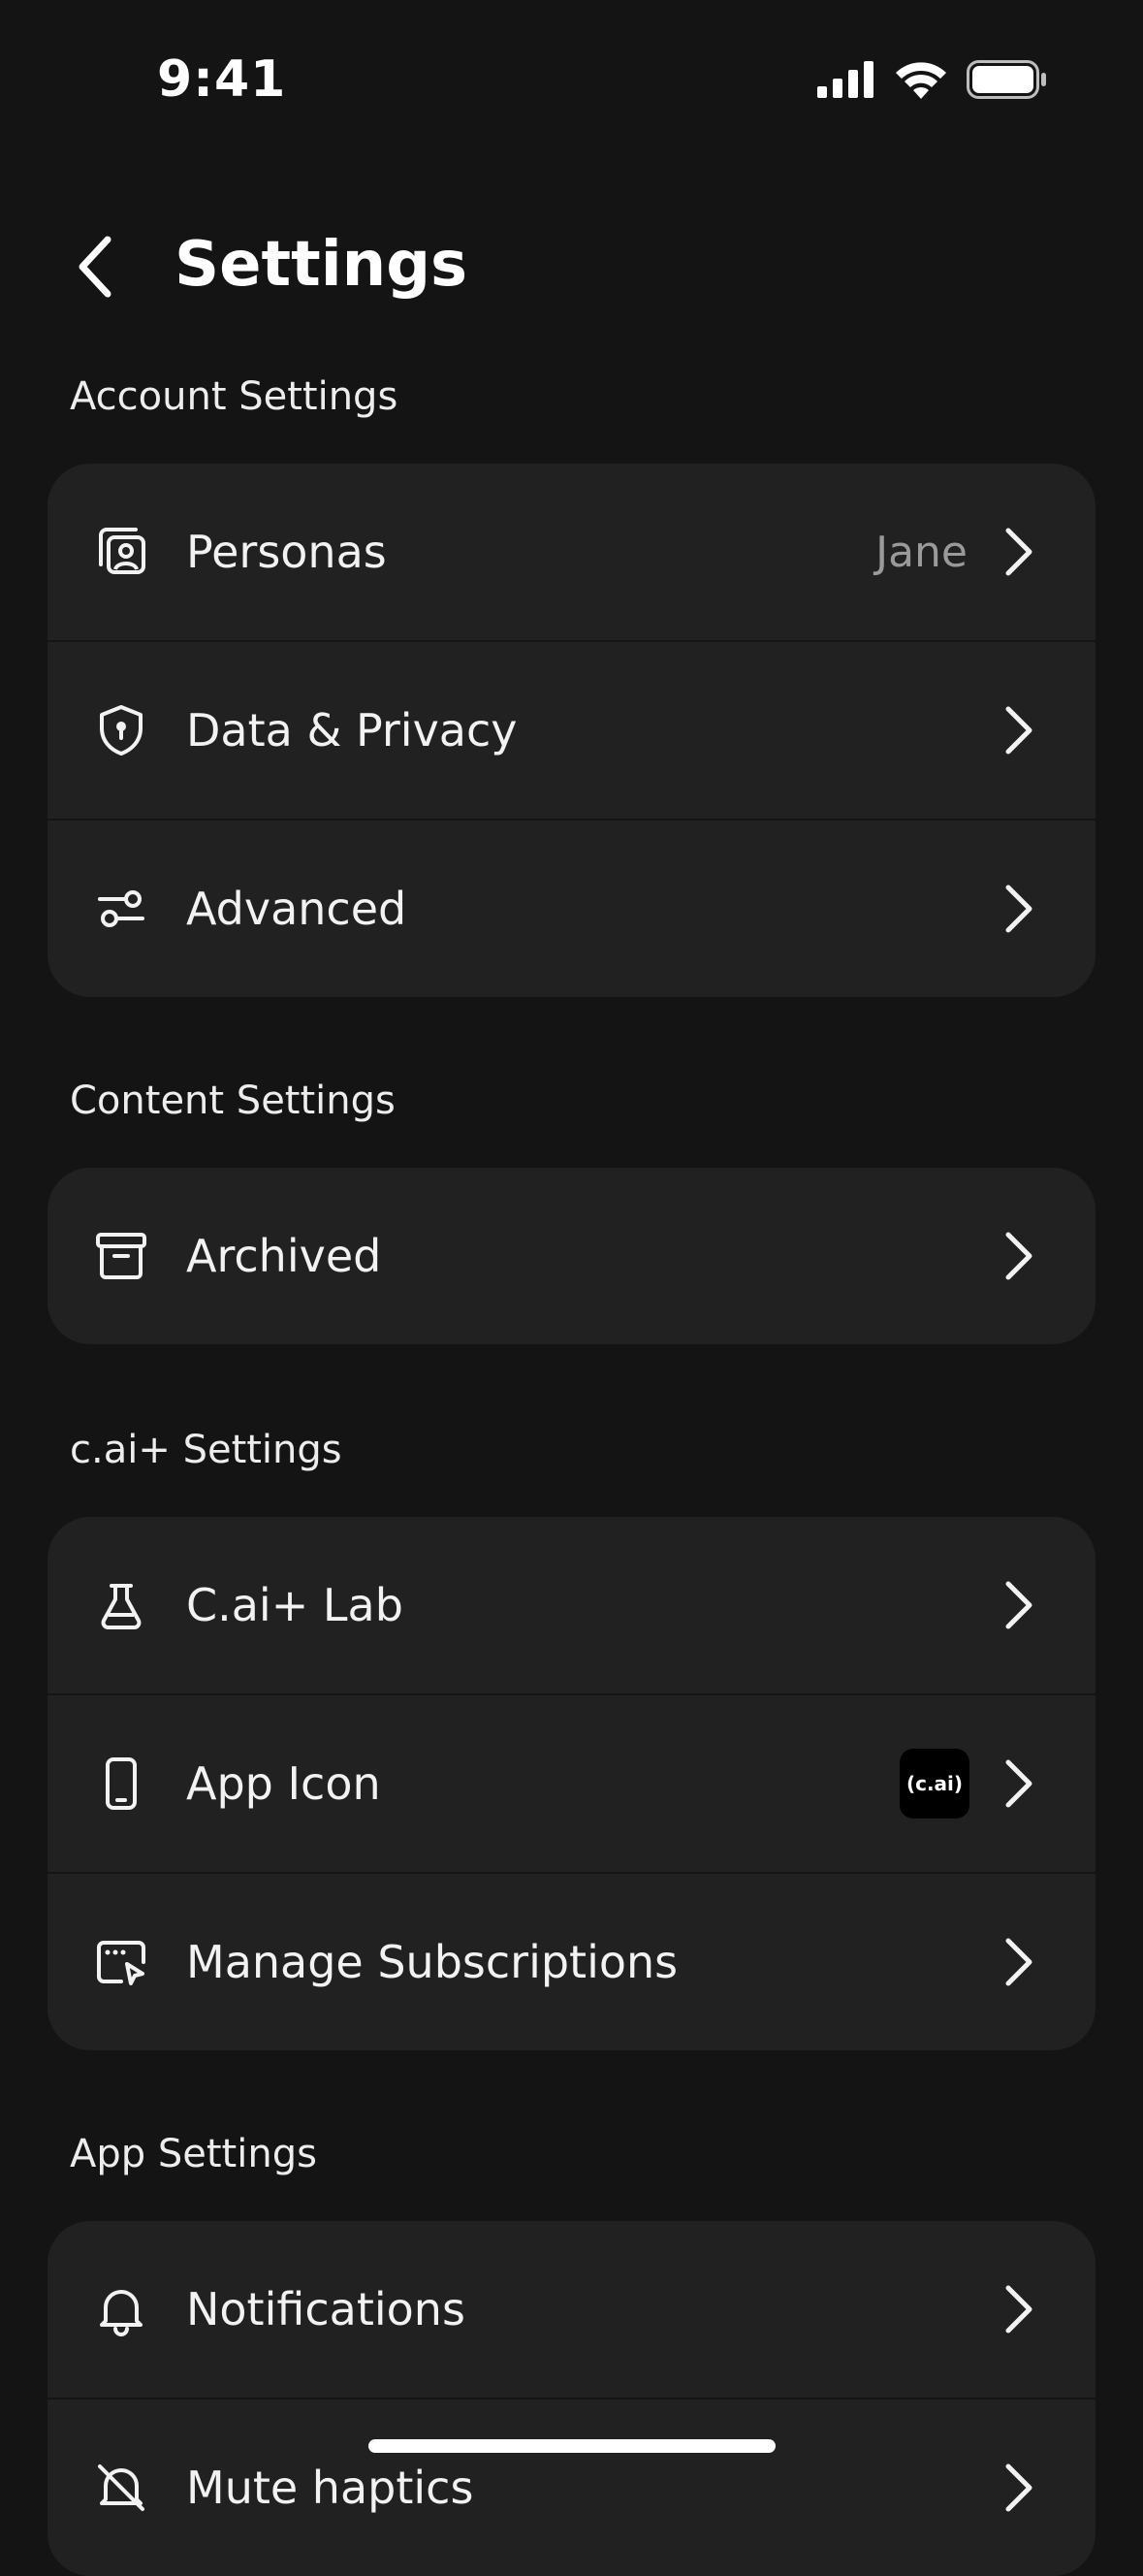 This screenshot has height=2576, width=1143. What do you see at coordinates (571, 82) in the screenshot?
I see `status-bar: 9:41` at bounding box center [571, 82].